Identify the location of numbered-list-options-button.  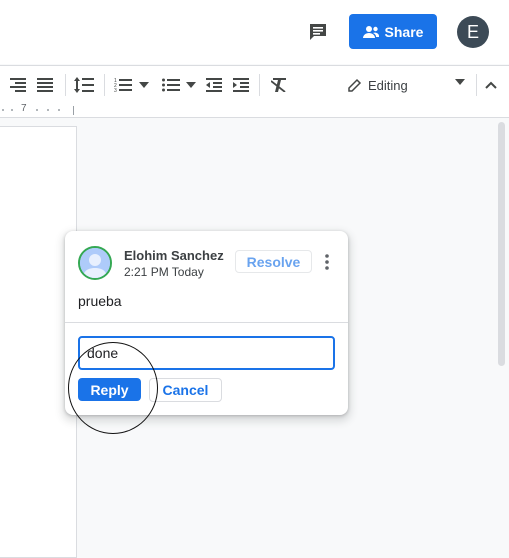
(144, 85).